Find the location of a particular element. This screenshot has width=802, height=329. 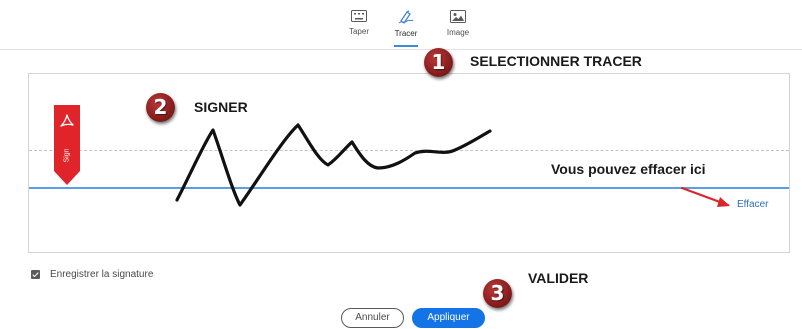

step-1-callout: SELECTIONNER TRACER is located at coordinates (595, 61).